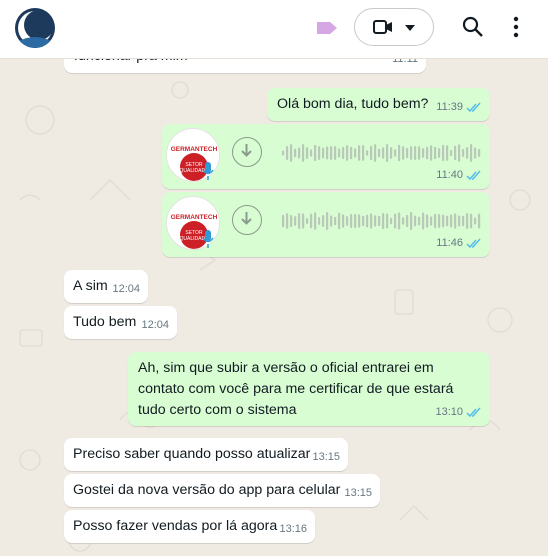 The height and width of the screenshot is (556, 548). I want to click on message-meta: 11:39, so click(459, 107).